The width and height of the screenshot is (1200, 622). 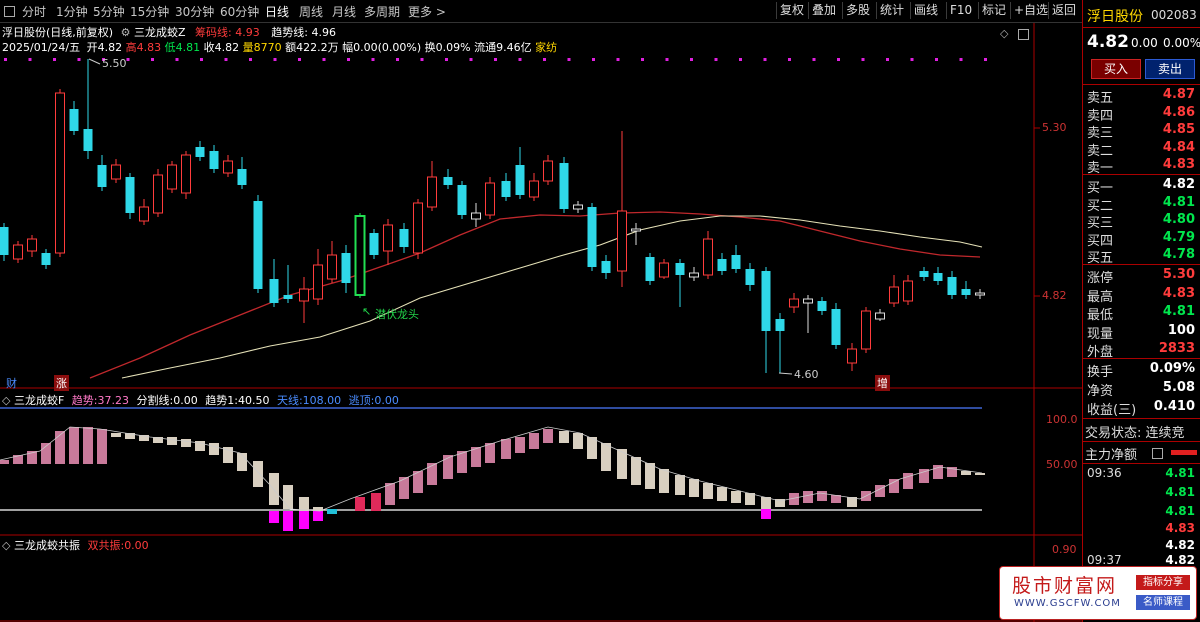 I want to click on period-tab-fenshi: 分时, so click(x=34, y=11).